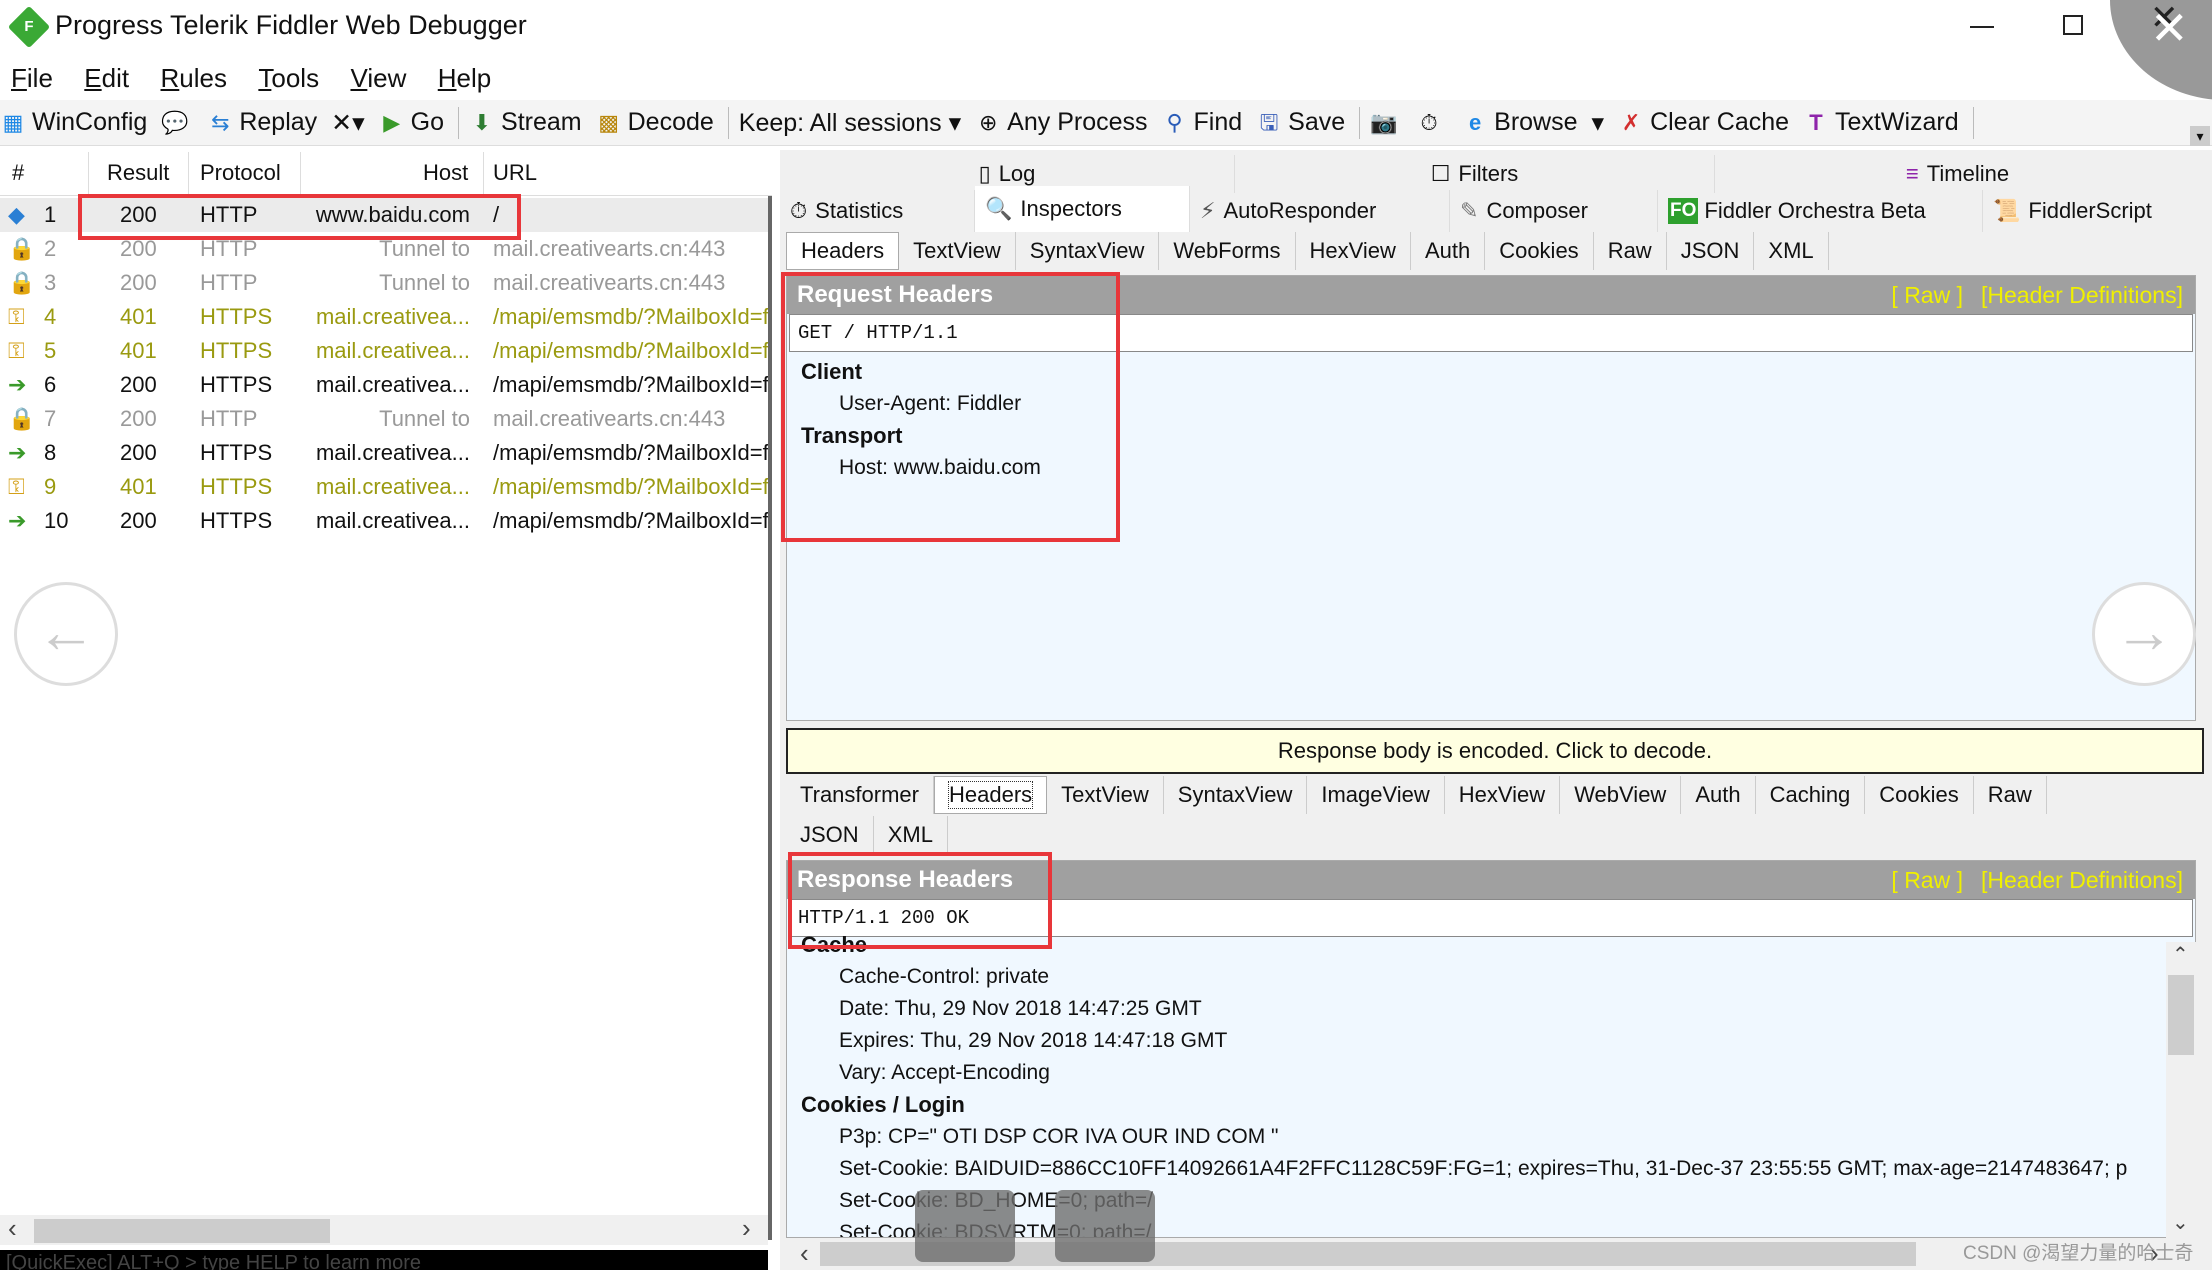  I want to click on subtab-caching: Caching, so click(1811, 795).